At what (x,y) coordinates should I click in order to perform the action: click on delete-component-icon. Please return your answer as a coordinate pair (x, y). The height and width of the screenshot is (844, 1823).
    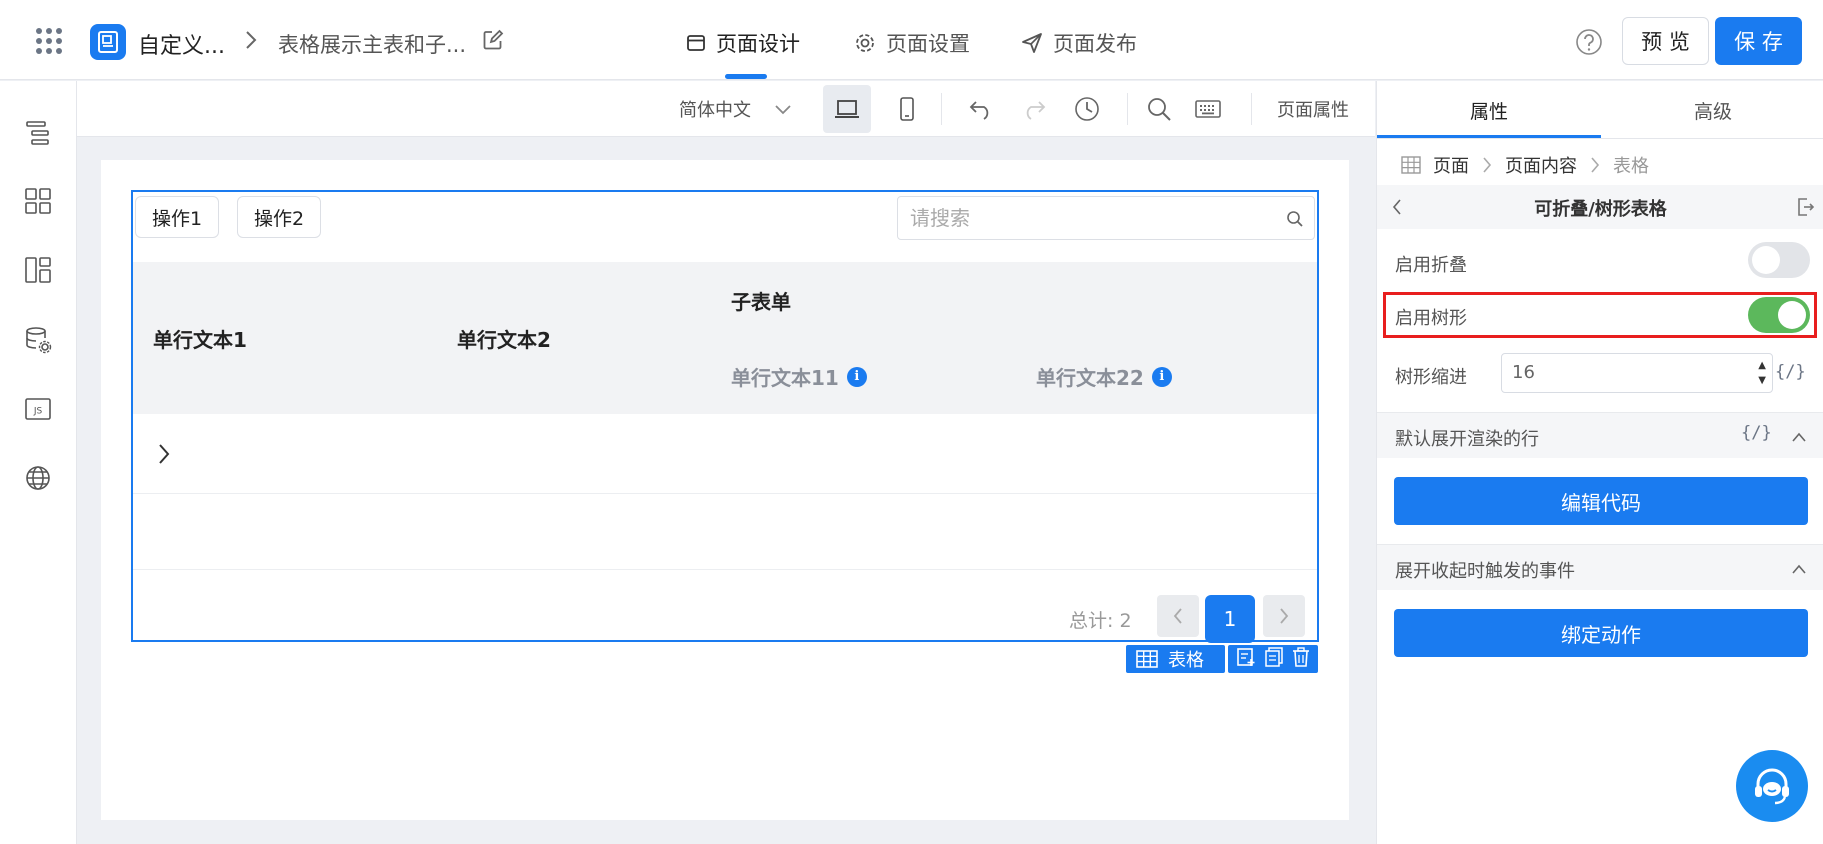
    Looking at the image, I should click on (1301, 659).